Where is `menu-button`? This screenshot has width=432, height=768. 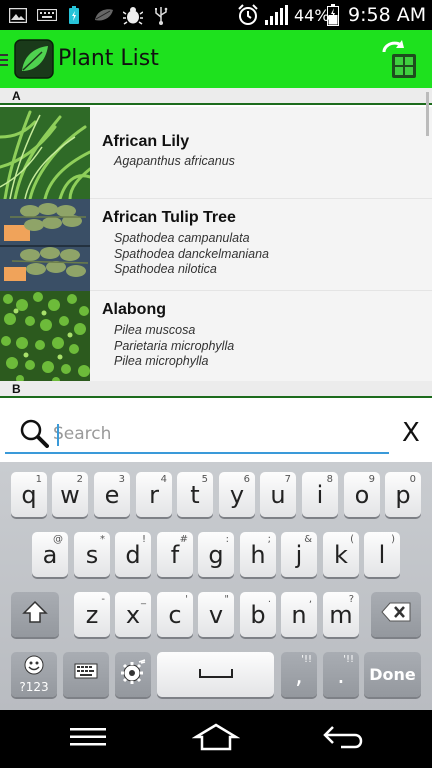
menu-button is located at coordinates (88, 739).